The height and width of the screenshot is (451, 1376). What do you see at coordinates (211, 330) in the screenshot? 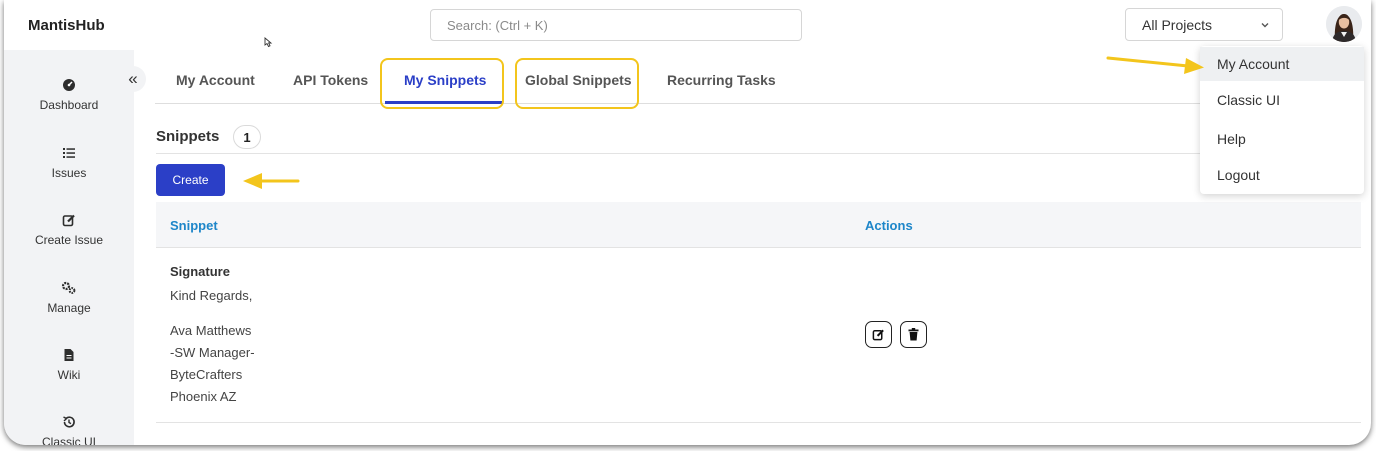
I see `snippet-text-line: Ava Matthews` at bounding box center [211, 330].